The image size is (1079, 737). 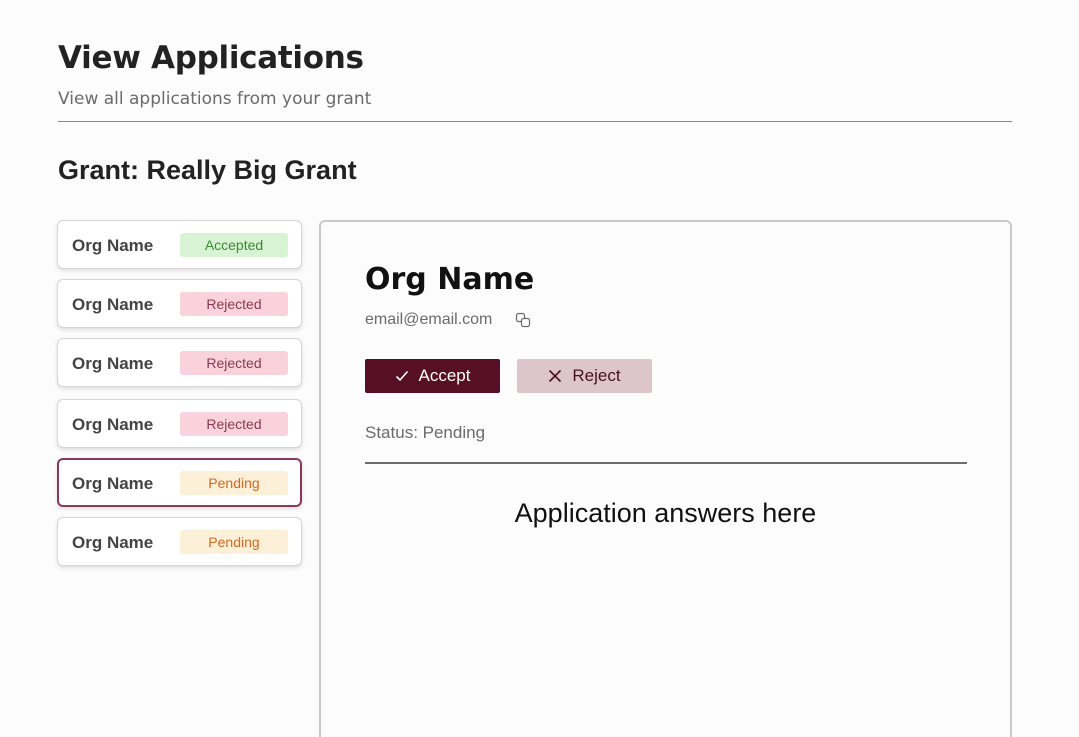 What do you see at coordinates (450, 279) in the screenshot?
I see `detail-org-name: Org Name` at bounding box center [450, 279].